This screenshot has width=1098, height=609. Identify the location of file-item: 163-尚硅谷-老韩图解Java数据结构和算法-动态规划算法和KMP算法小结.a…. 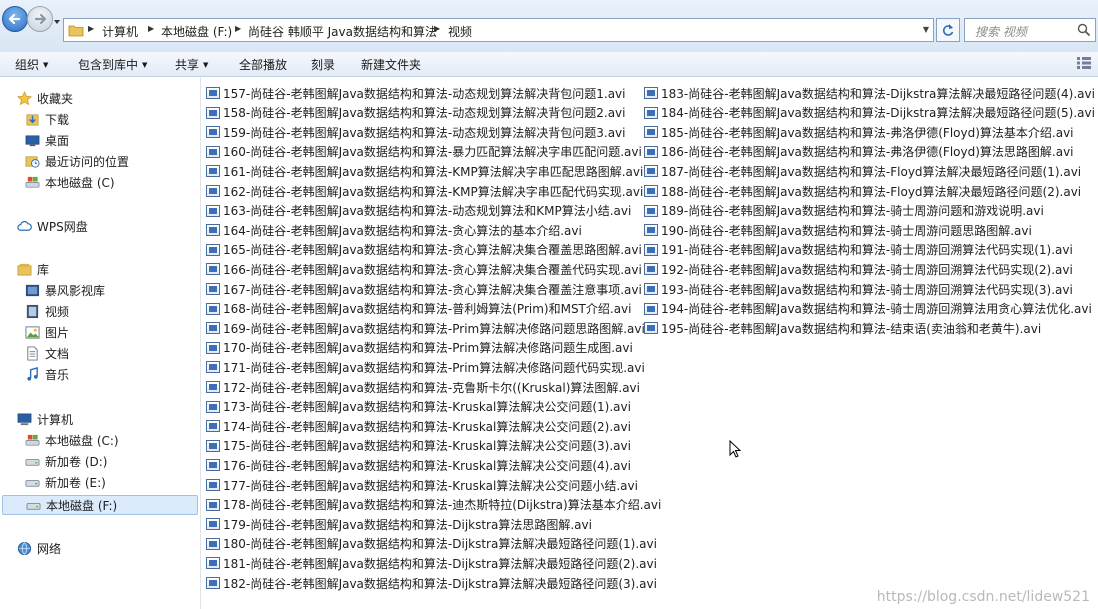
(418, 211).